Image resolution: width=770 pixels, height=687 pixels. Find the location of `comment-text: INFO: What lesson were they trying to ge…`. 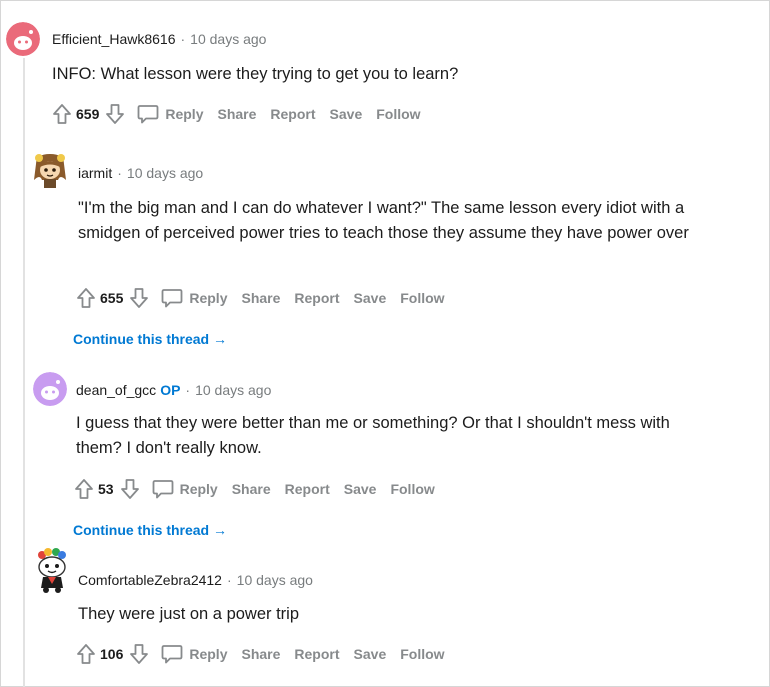

comment-text: INFO: What lesson were they trying to ge… is located at coordinates (255, 74).